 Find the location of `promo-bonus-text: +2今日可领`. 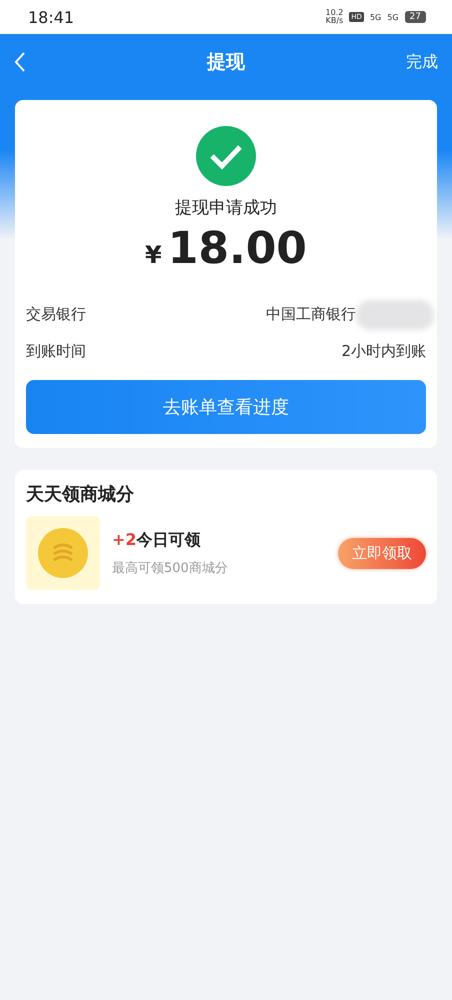

promo-bonus-text: +2今日可领 is located at coordinates (157, 540).